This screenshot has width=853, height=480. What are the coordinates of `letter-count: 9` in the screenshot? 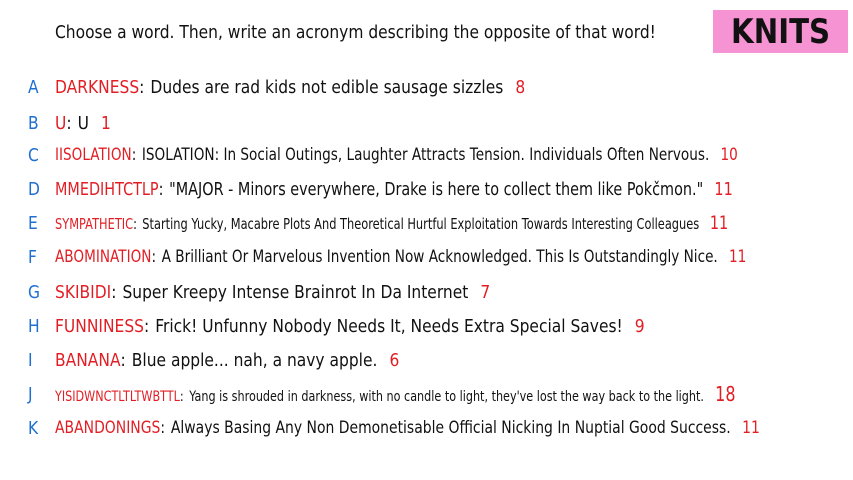 It's located at (639, 326).